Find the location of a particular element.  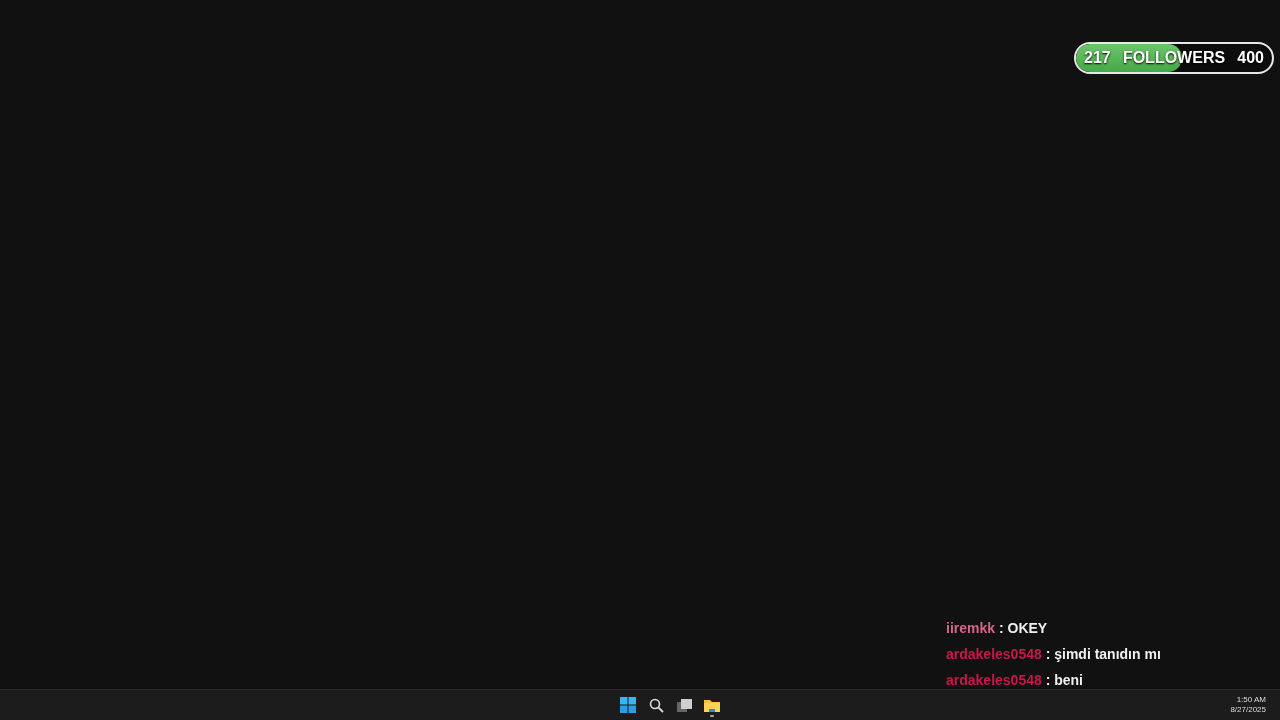

clock-date: 8/27/2025 is located at coordinates (1248, 710).